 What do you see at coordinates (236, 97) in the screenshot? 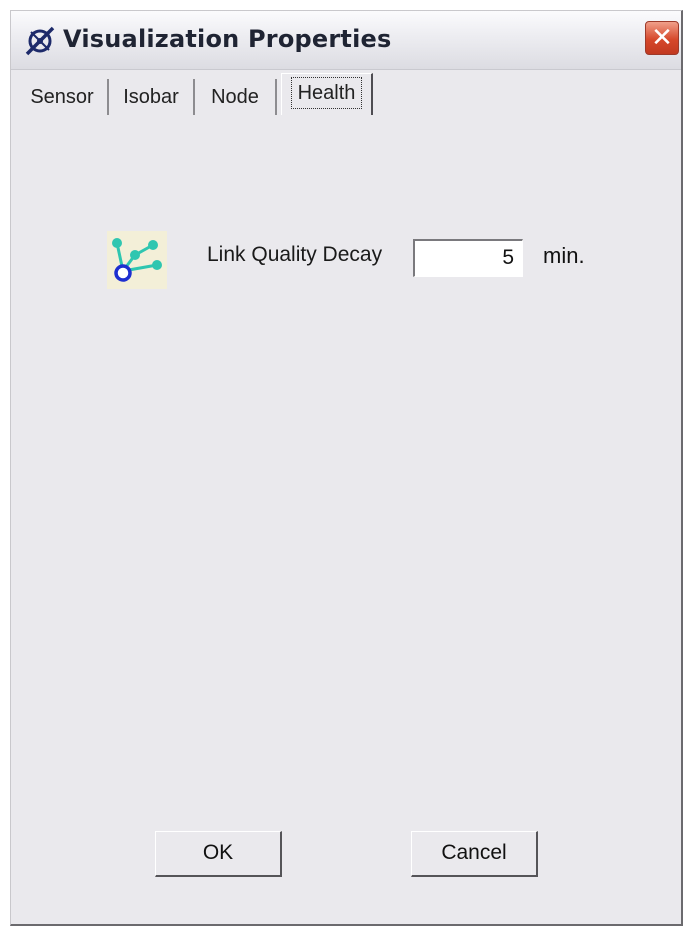
I see `tab-node: Node` at bounding box center [236, 97].